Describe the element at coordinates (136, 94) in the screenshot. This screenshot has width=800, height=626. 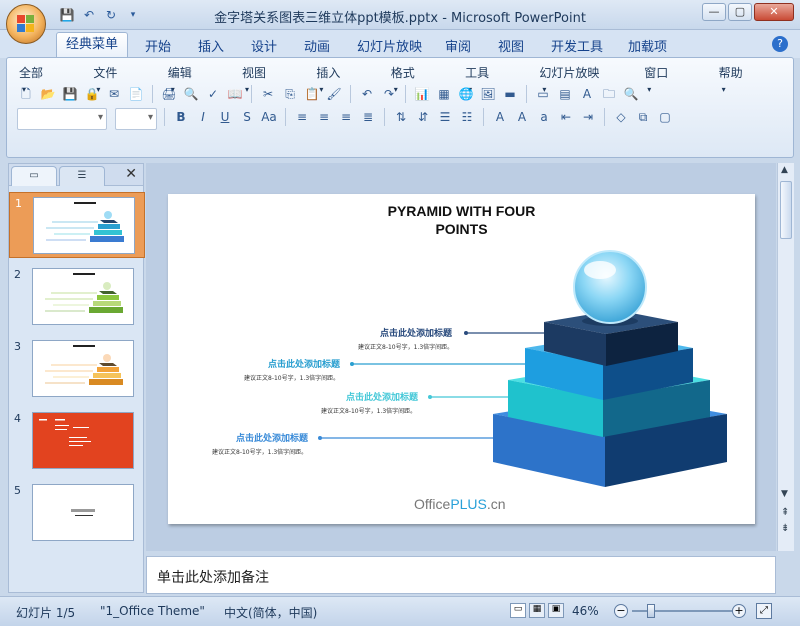
I see `publish-icon: 📄` at that location.